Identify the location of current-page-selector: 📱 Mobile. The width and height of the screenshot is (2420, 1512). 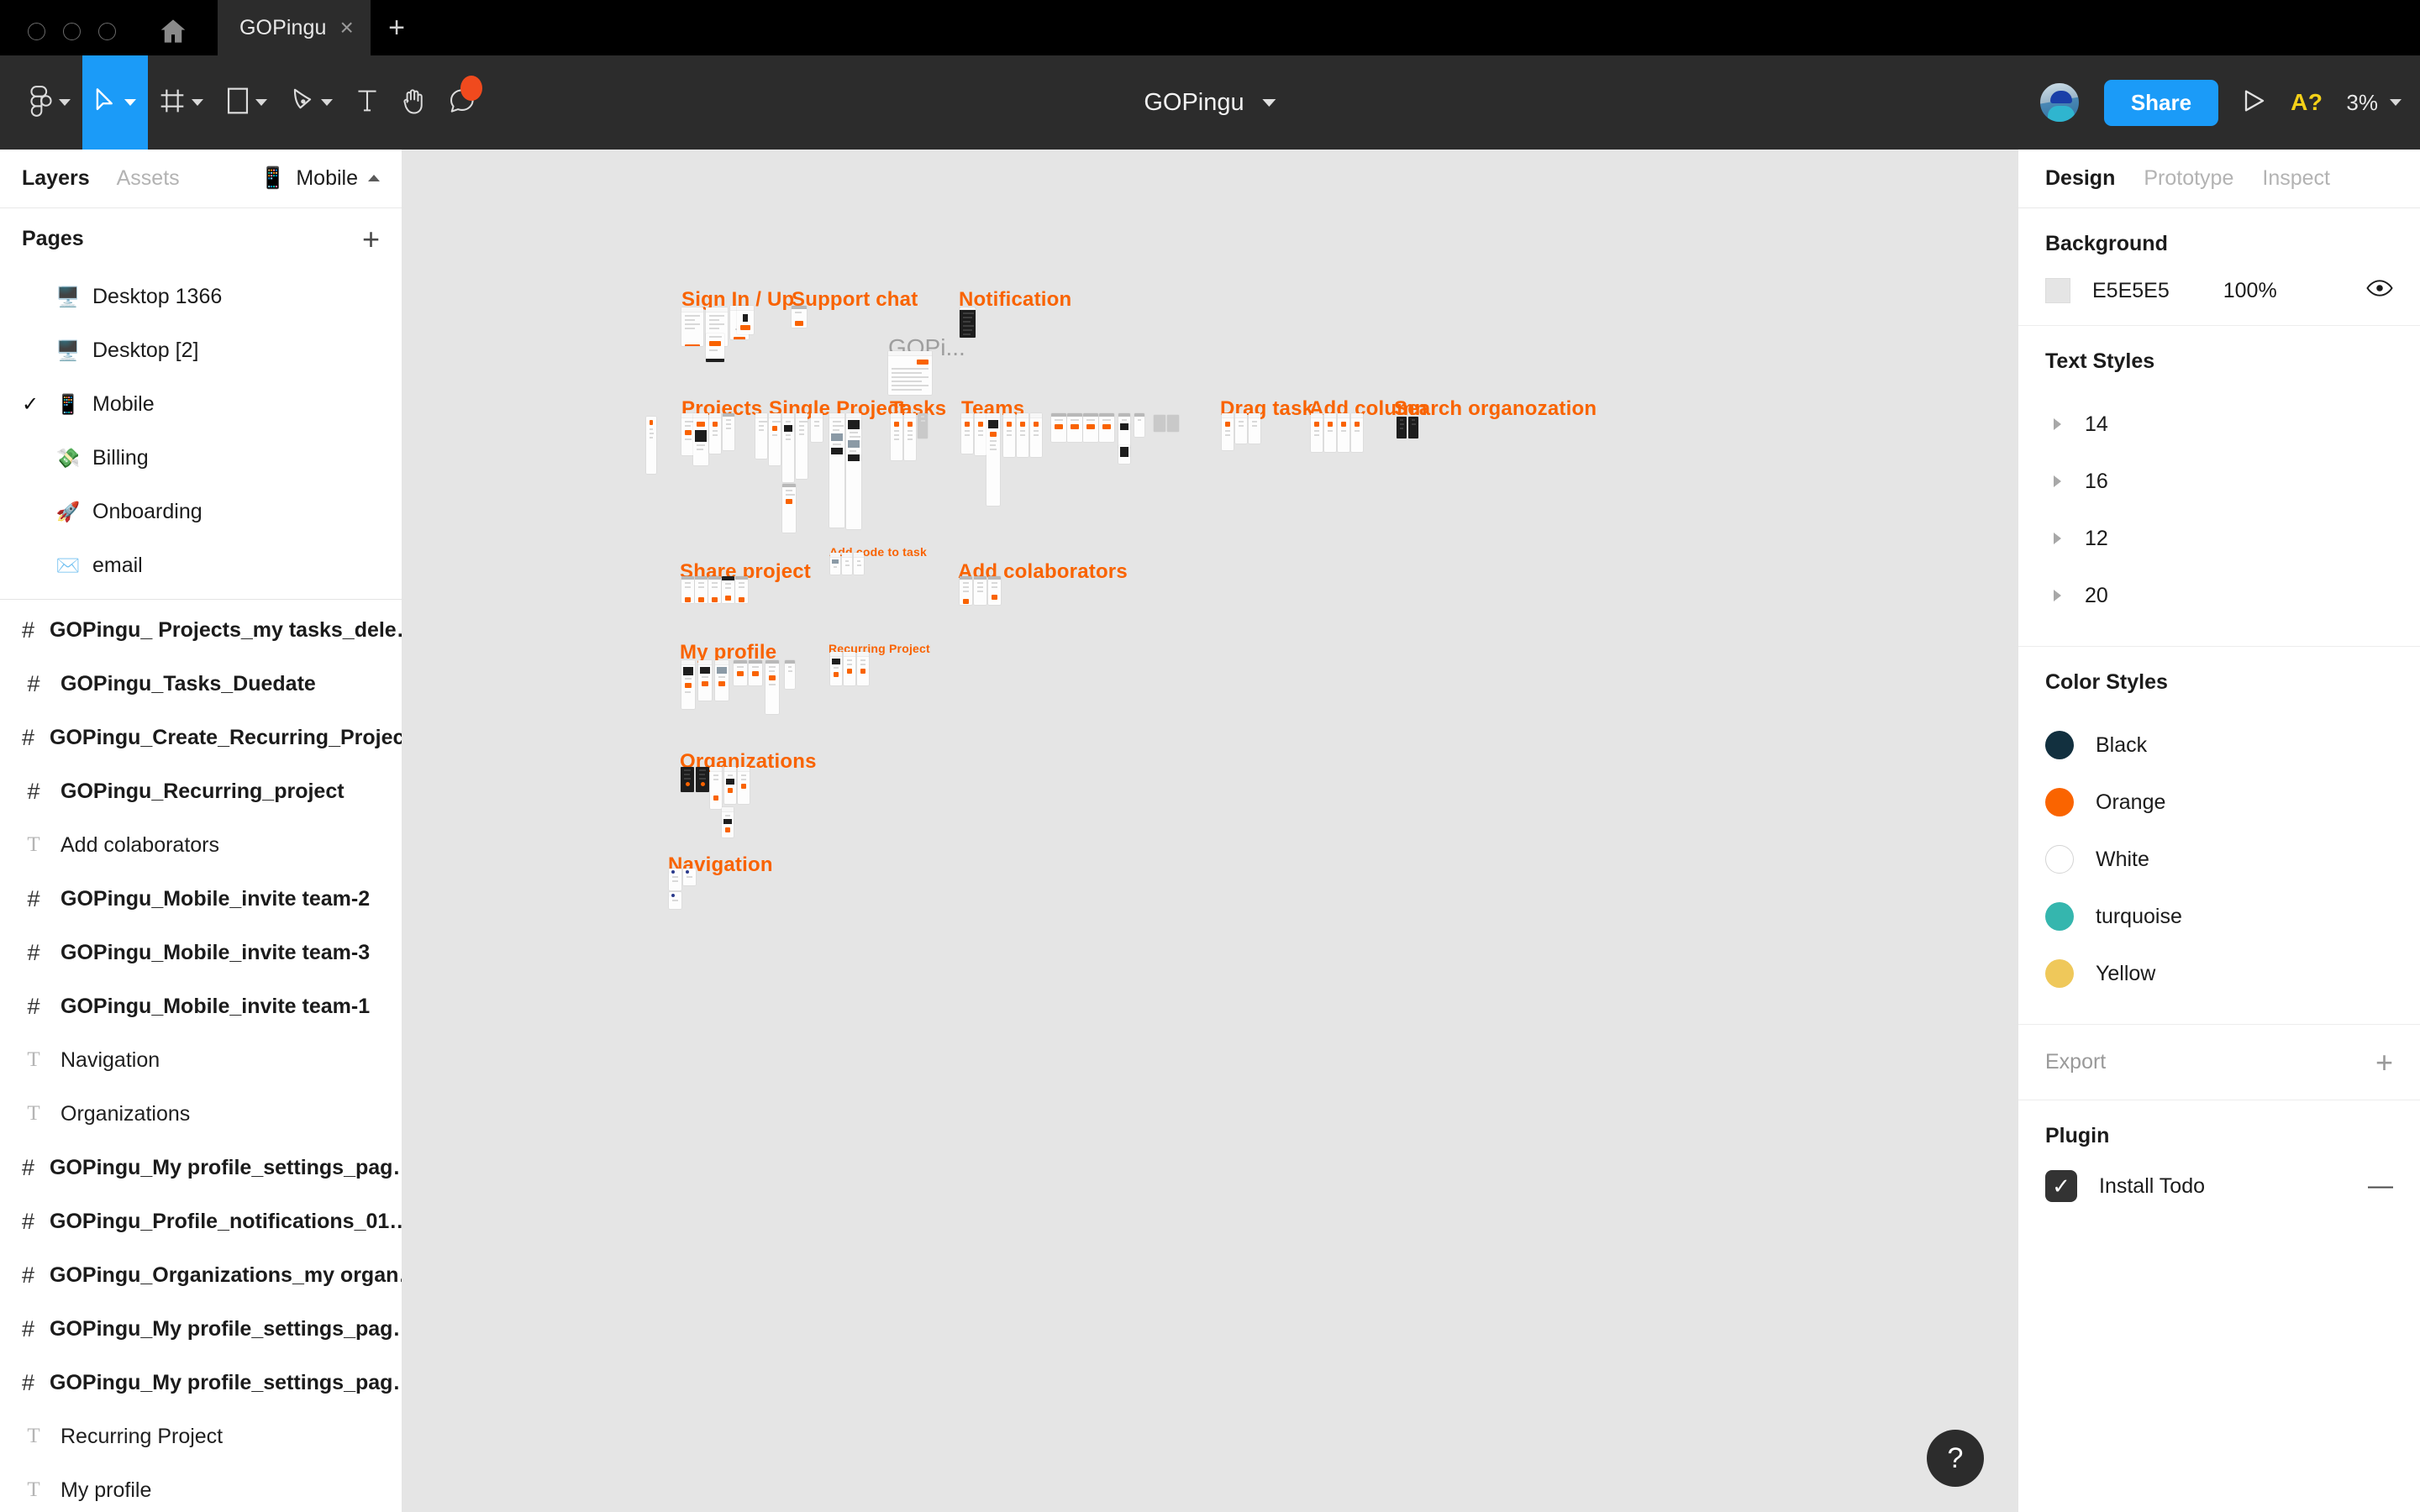
(320, 178).